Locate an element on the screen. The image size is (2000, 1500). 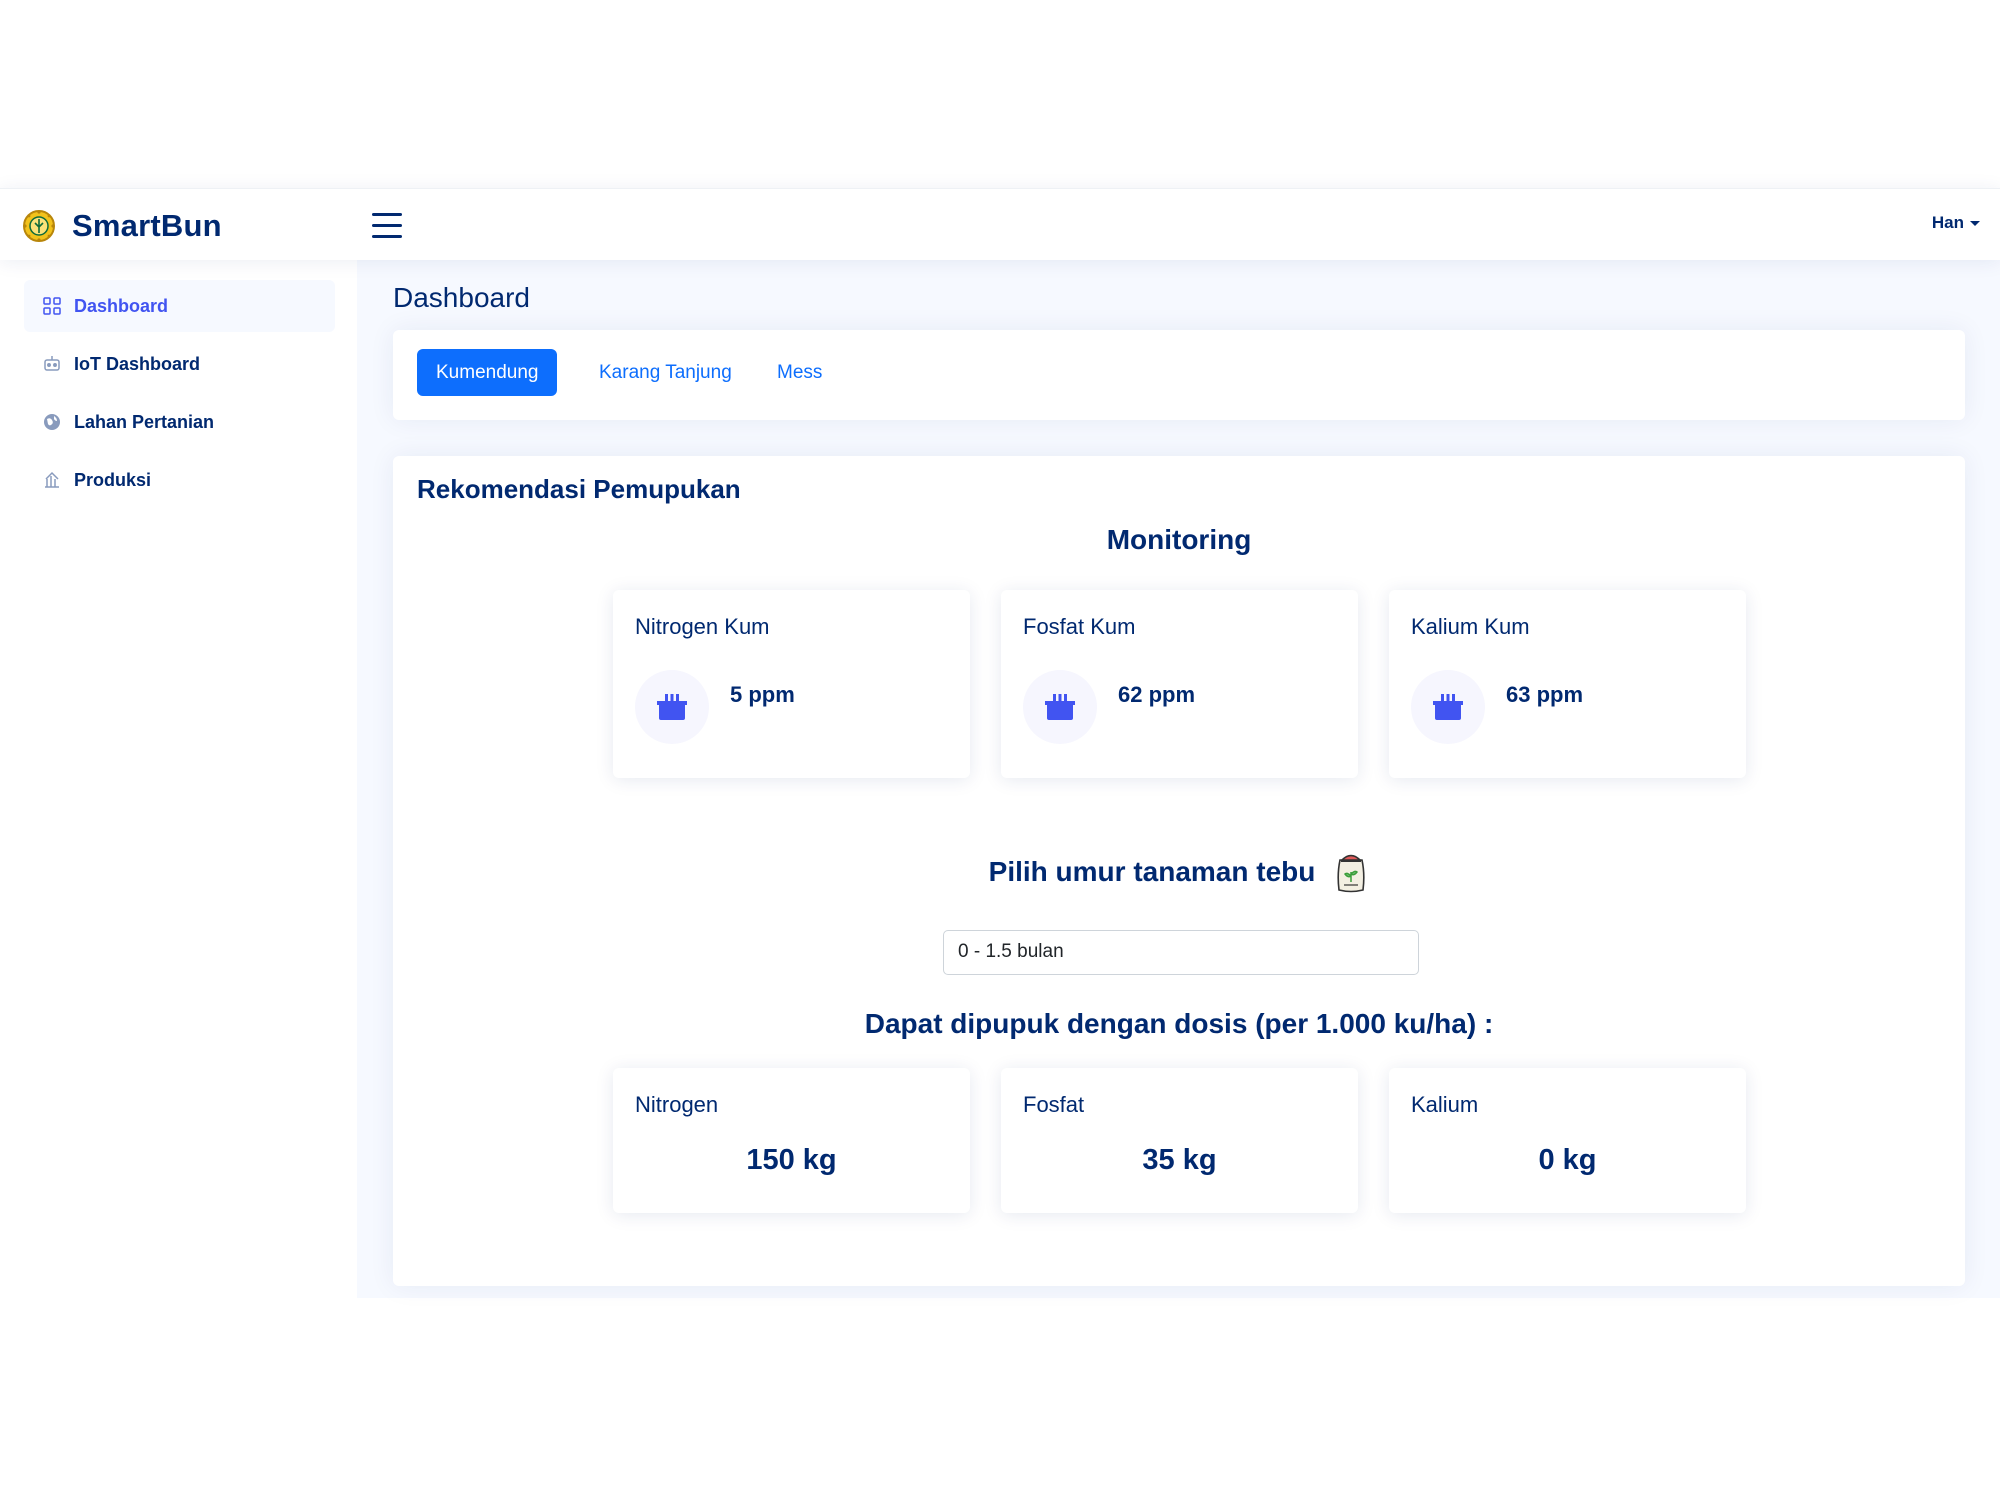
grid-icon is located at coordinates (52, 306).